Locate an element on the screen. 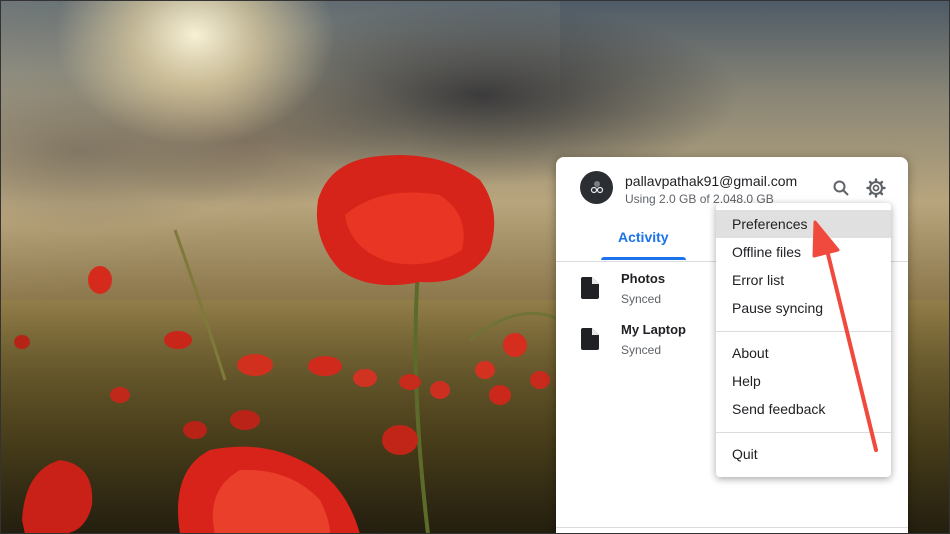 The height and width of the screenshot is (534, 950). panel-footer-divider is located at coordinates (732, 527).